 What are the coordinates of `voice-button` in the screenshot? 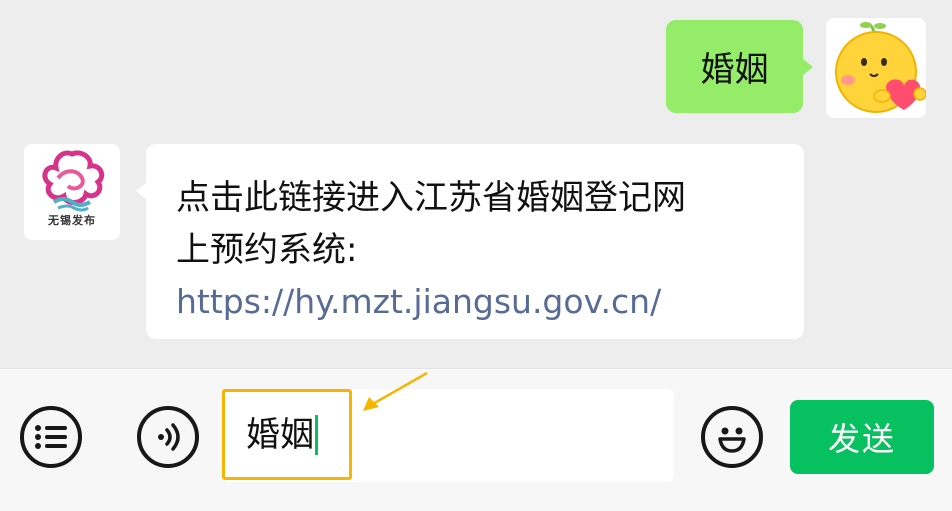 It's located at (168, 437).